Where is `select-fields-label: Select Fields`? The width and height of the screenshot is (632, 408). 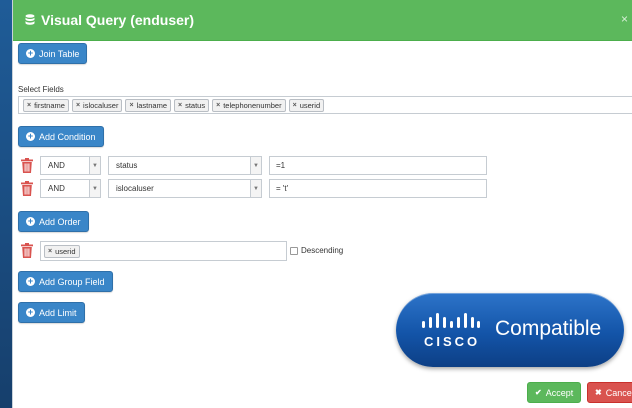
select-fields-label: Select Fields is located at coordinates (41, 89).